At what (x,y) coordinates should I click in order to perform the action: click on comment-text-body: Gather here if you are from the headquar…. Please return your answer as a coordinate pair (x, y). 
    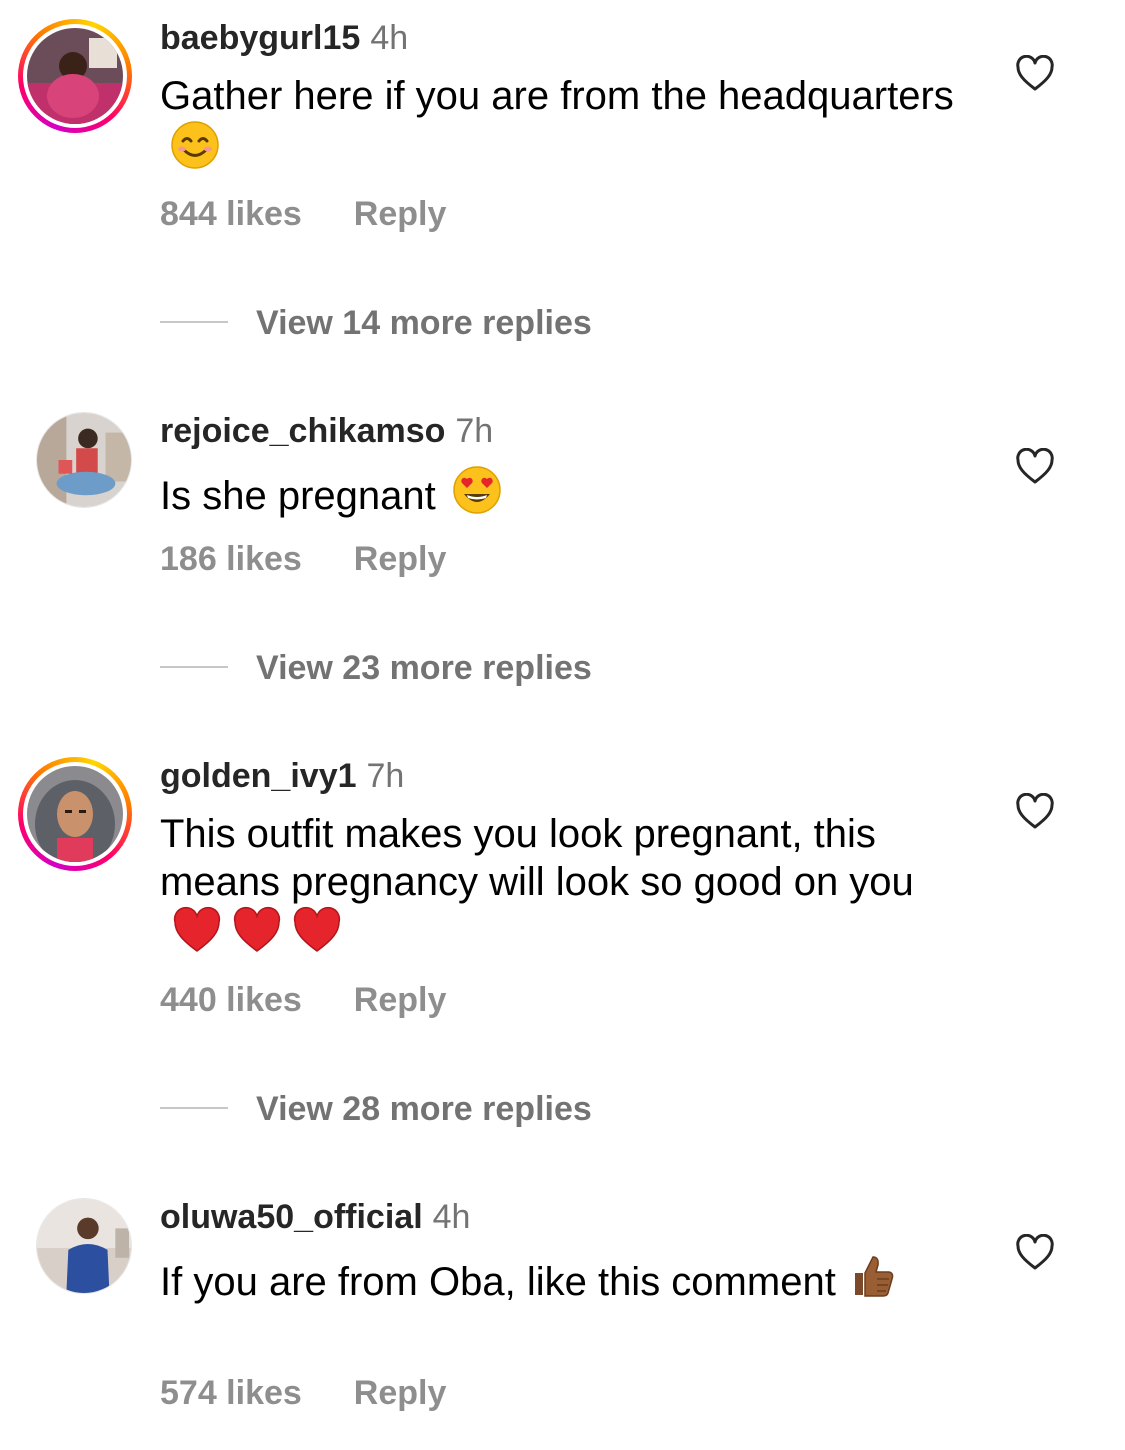
    Looking at the image, I should click on (557, 96).